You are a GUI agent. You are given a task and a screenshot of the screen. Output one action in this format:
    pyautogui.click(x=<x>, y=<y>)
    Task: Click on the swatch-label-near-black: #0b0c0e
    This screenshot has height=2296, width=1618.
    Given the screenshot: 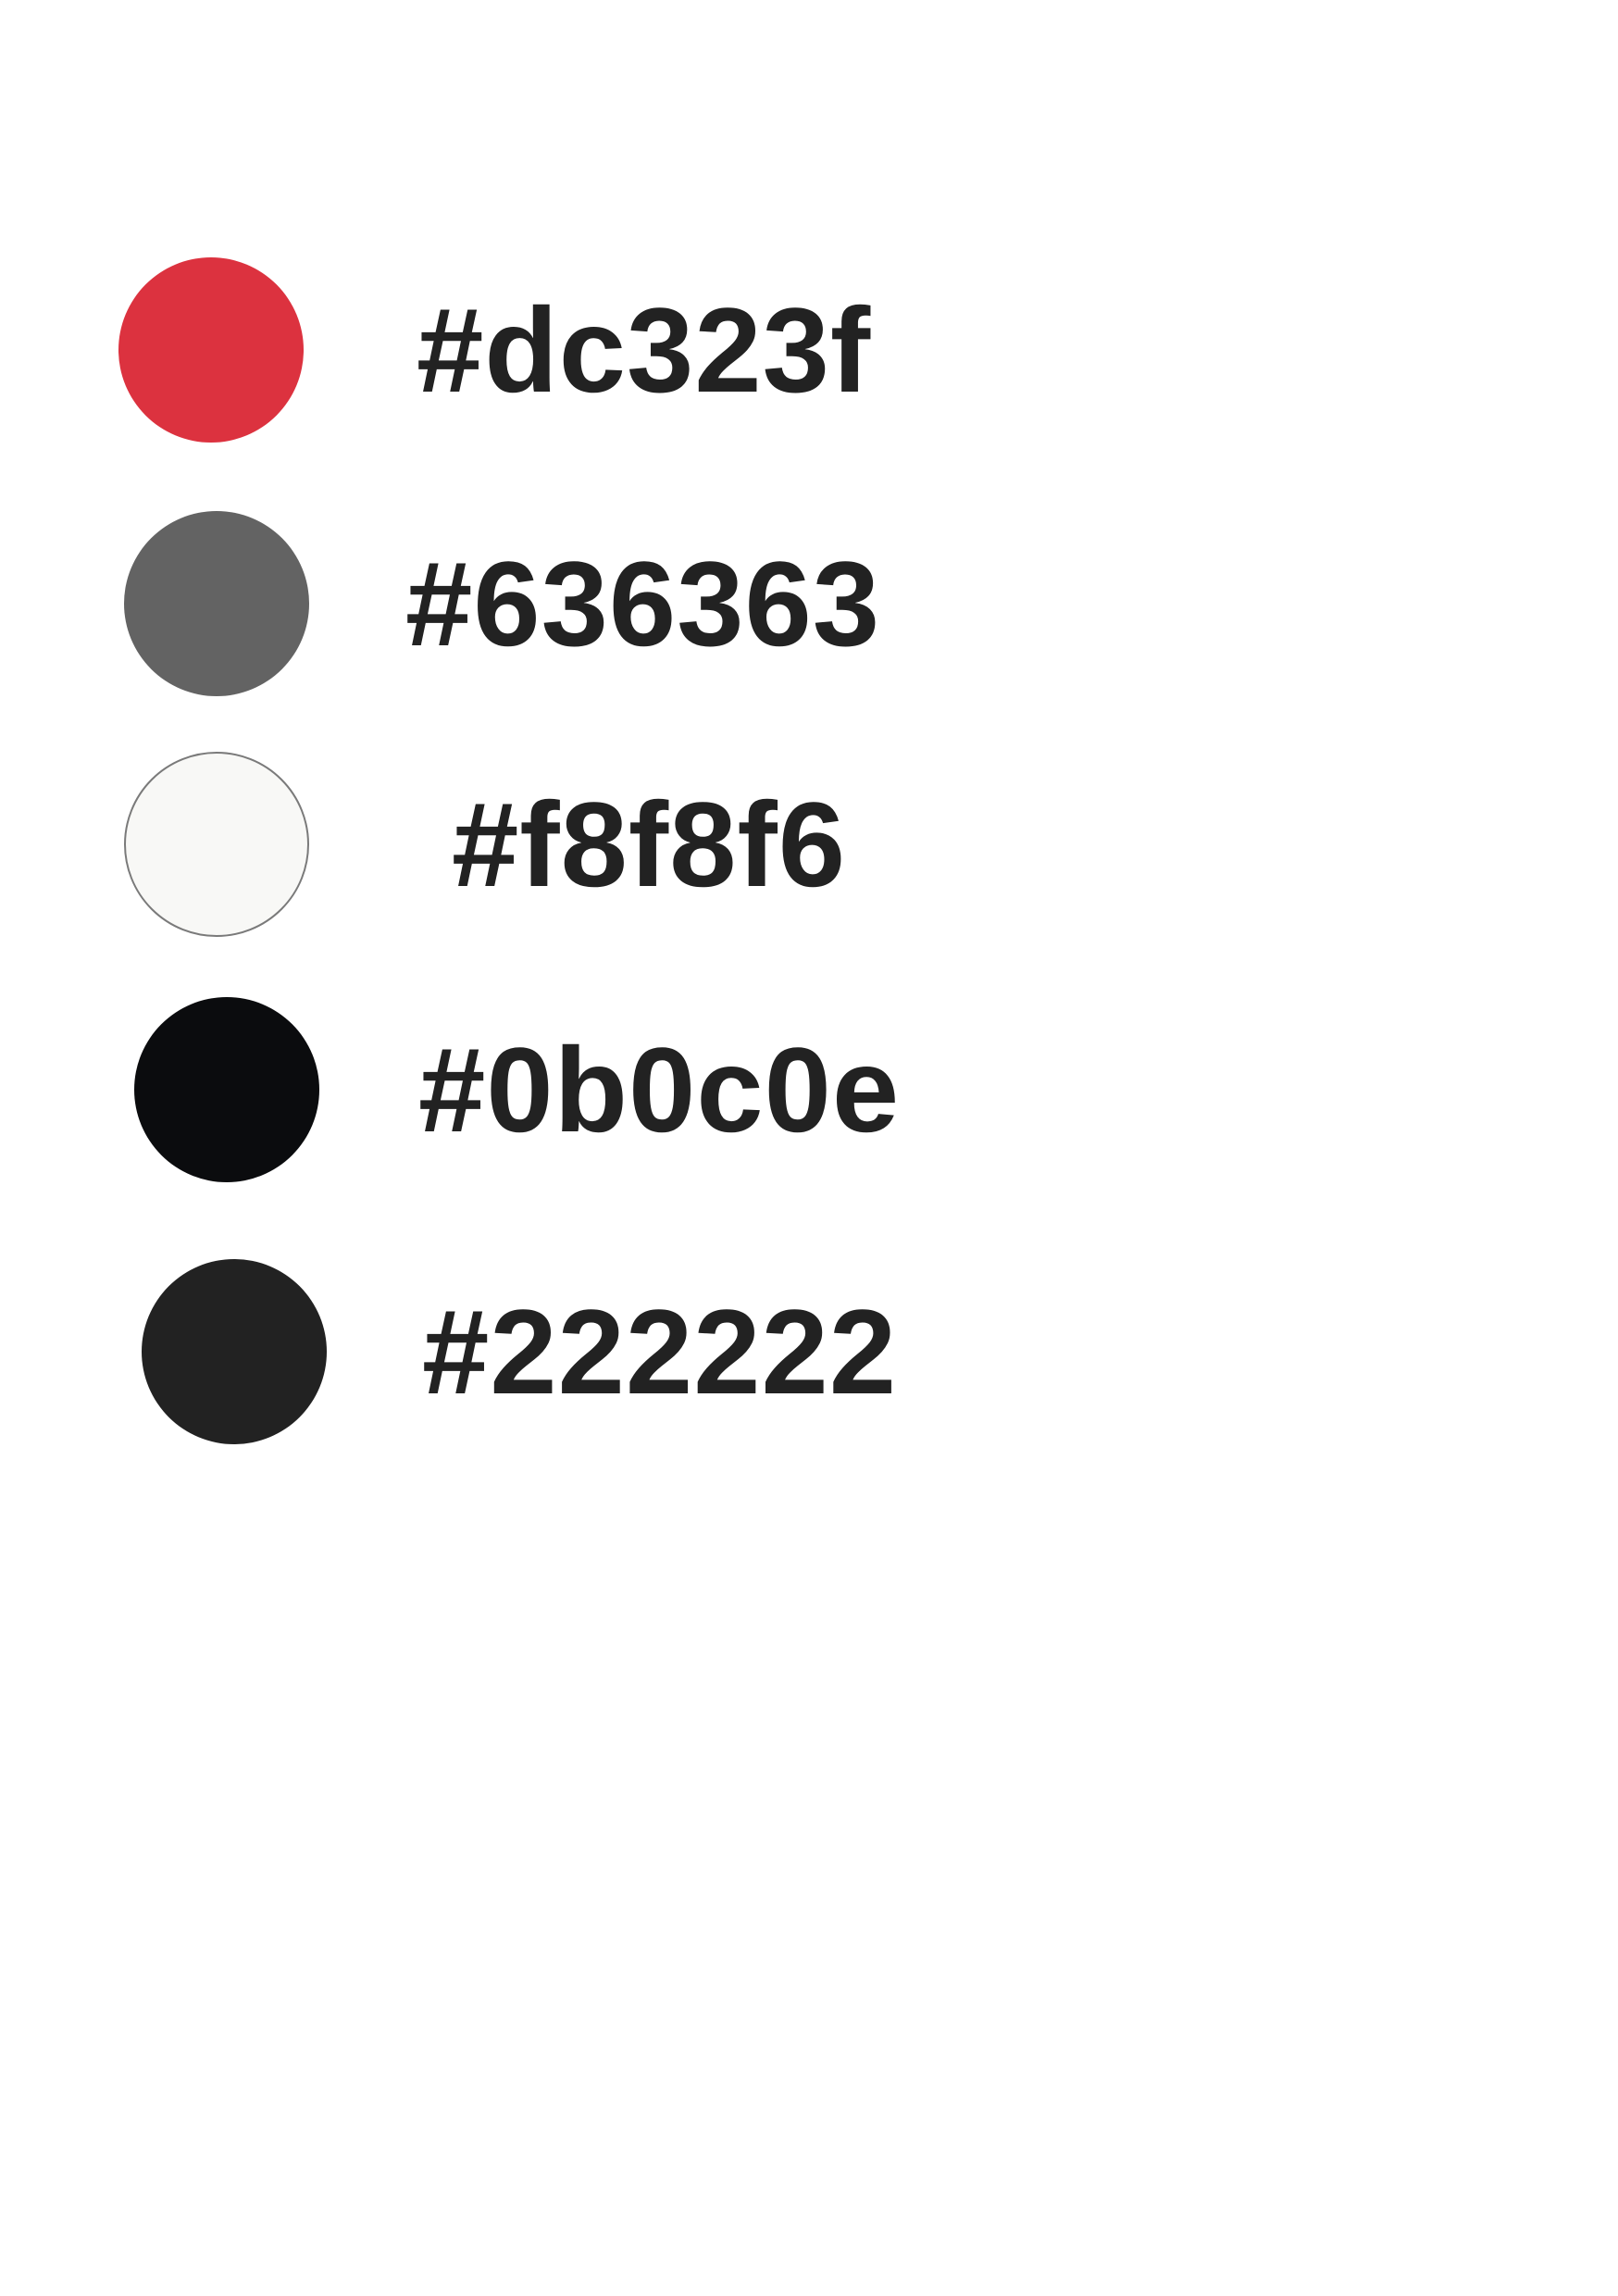 What is the action you would take?
    pyautogui.click(x=659, y=1089)
    